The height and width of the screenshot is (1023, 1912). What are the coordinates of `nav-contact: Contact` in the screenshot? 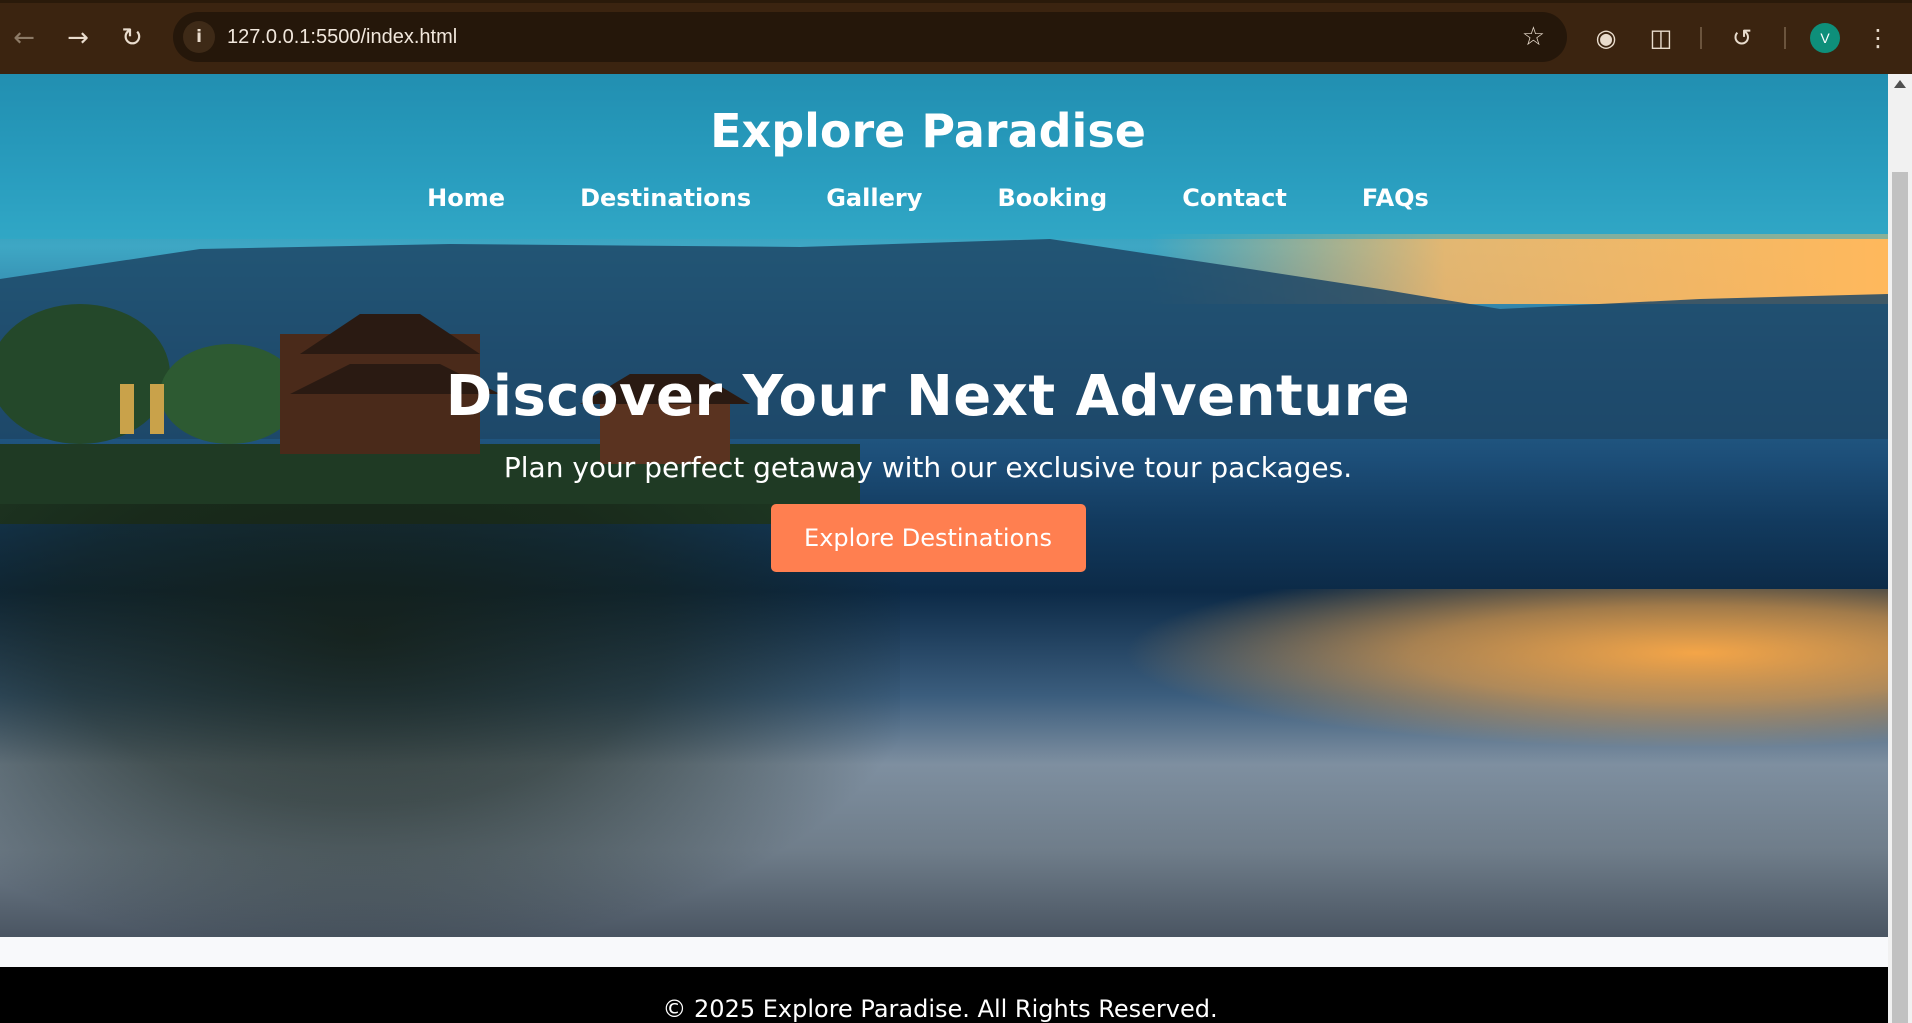 It's located at (1234, 198).